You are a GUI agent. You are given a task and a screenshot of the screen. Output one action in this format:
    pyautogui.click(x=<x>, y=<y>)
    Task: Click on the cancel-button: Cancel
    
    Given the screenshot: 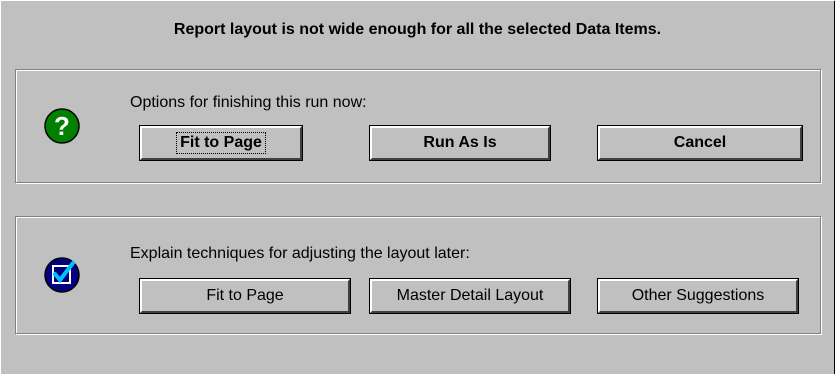 What is the action you would take?
    pyautogui.click(x=700, y=143)
    